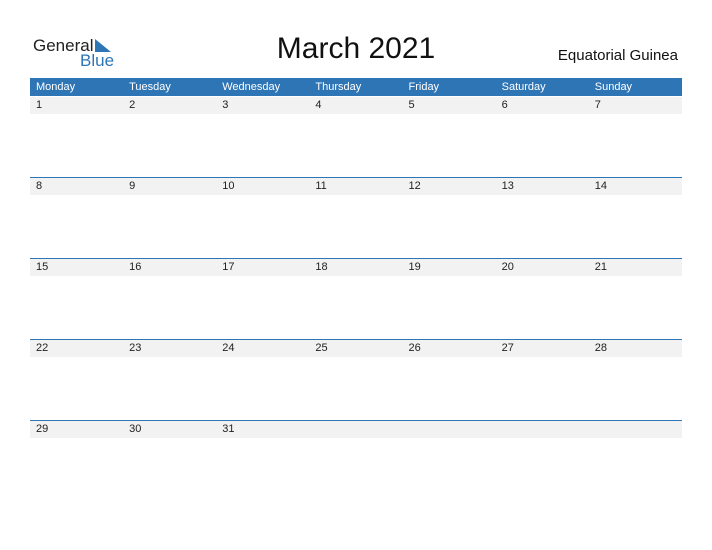 This screenshot has height=550, width=712. What do you see at coordinates (414, 348) in the screenshot?
I see `day-cell: 26` at bounding box center [414, 348].